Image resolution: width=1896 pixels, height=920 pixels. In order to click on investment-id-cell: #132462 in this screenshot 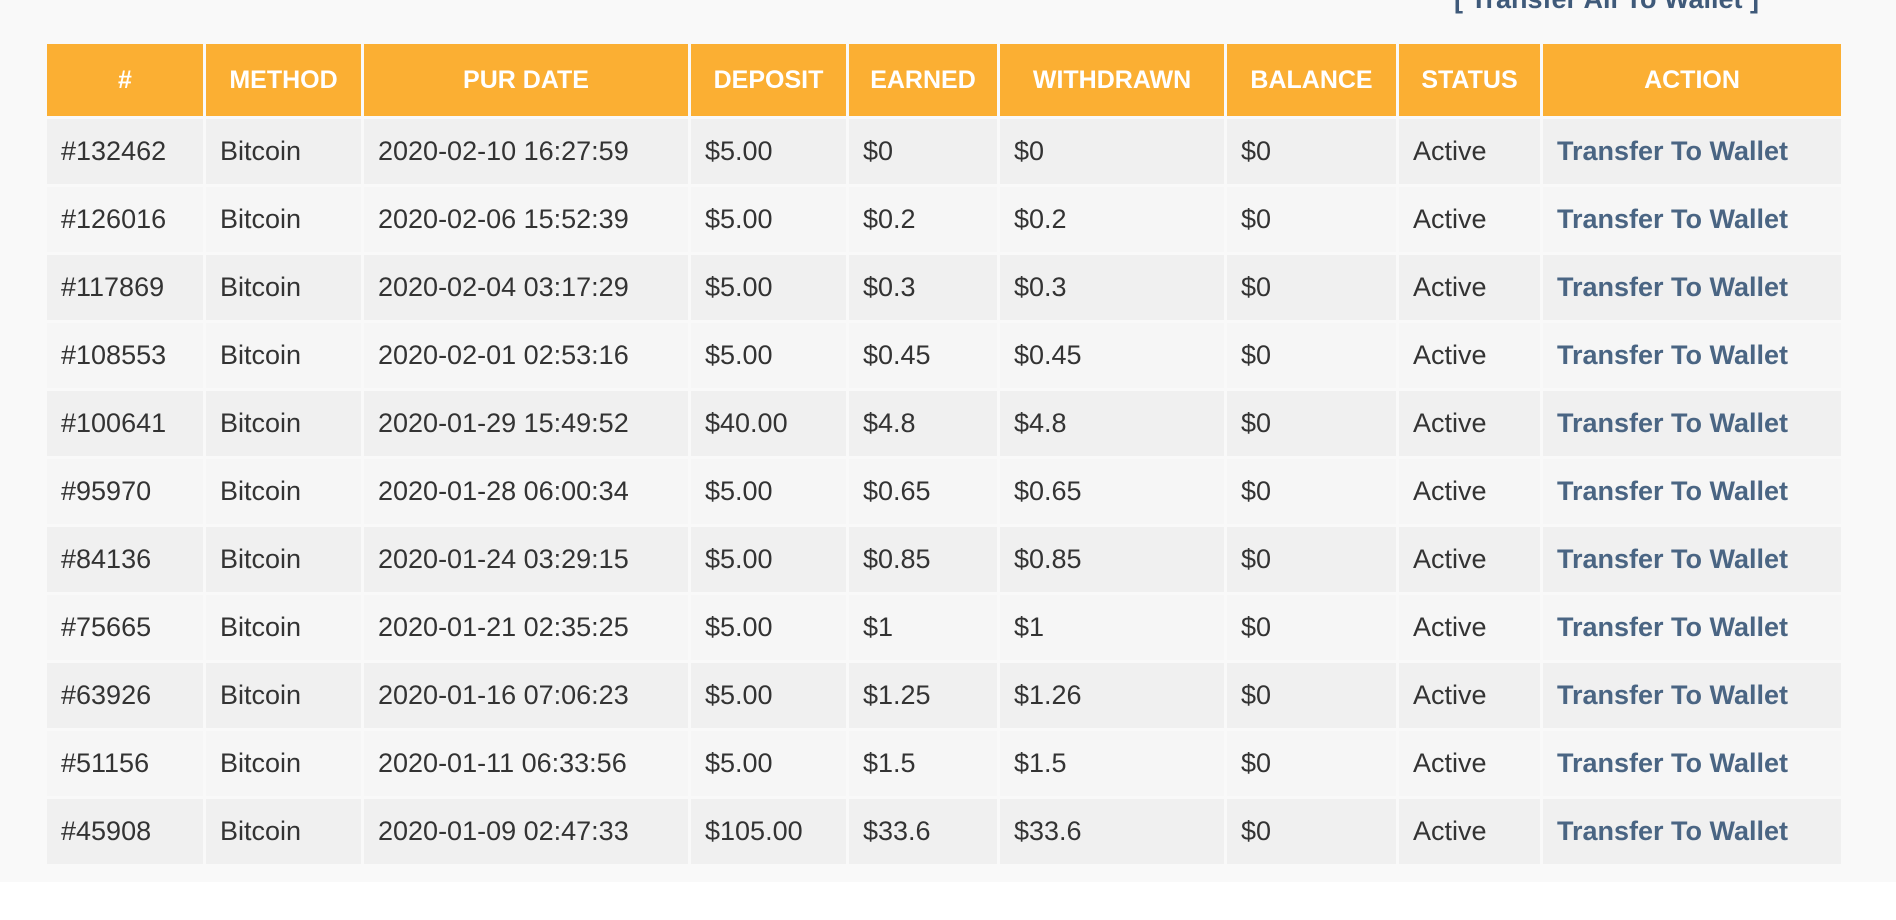, I will do `click(125, 151)`.